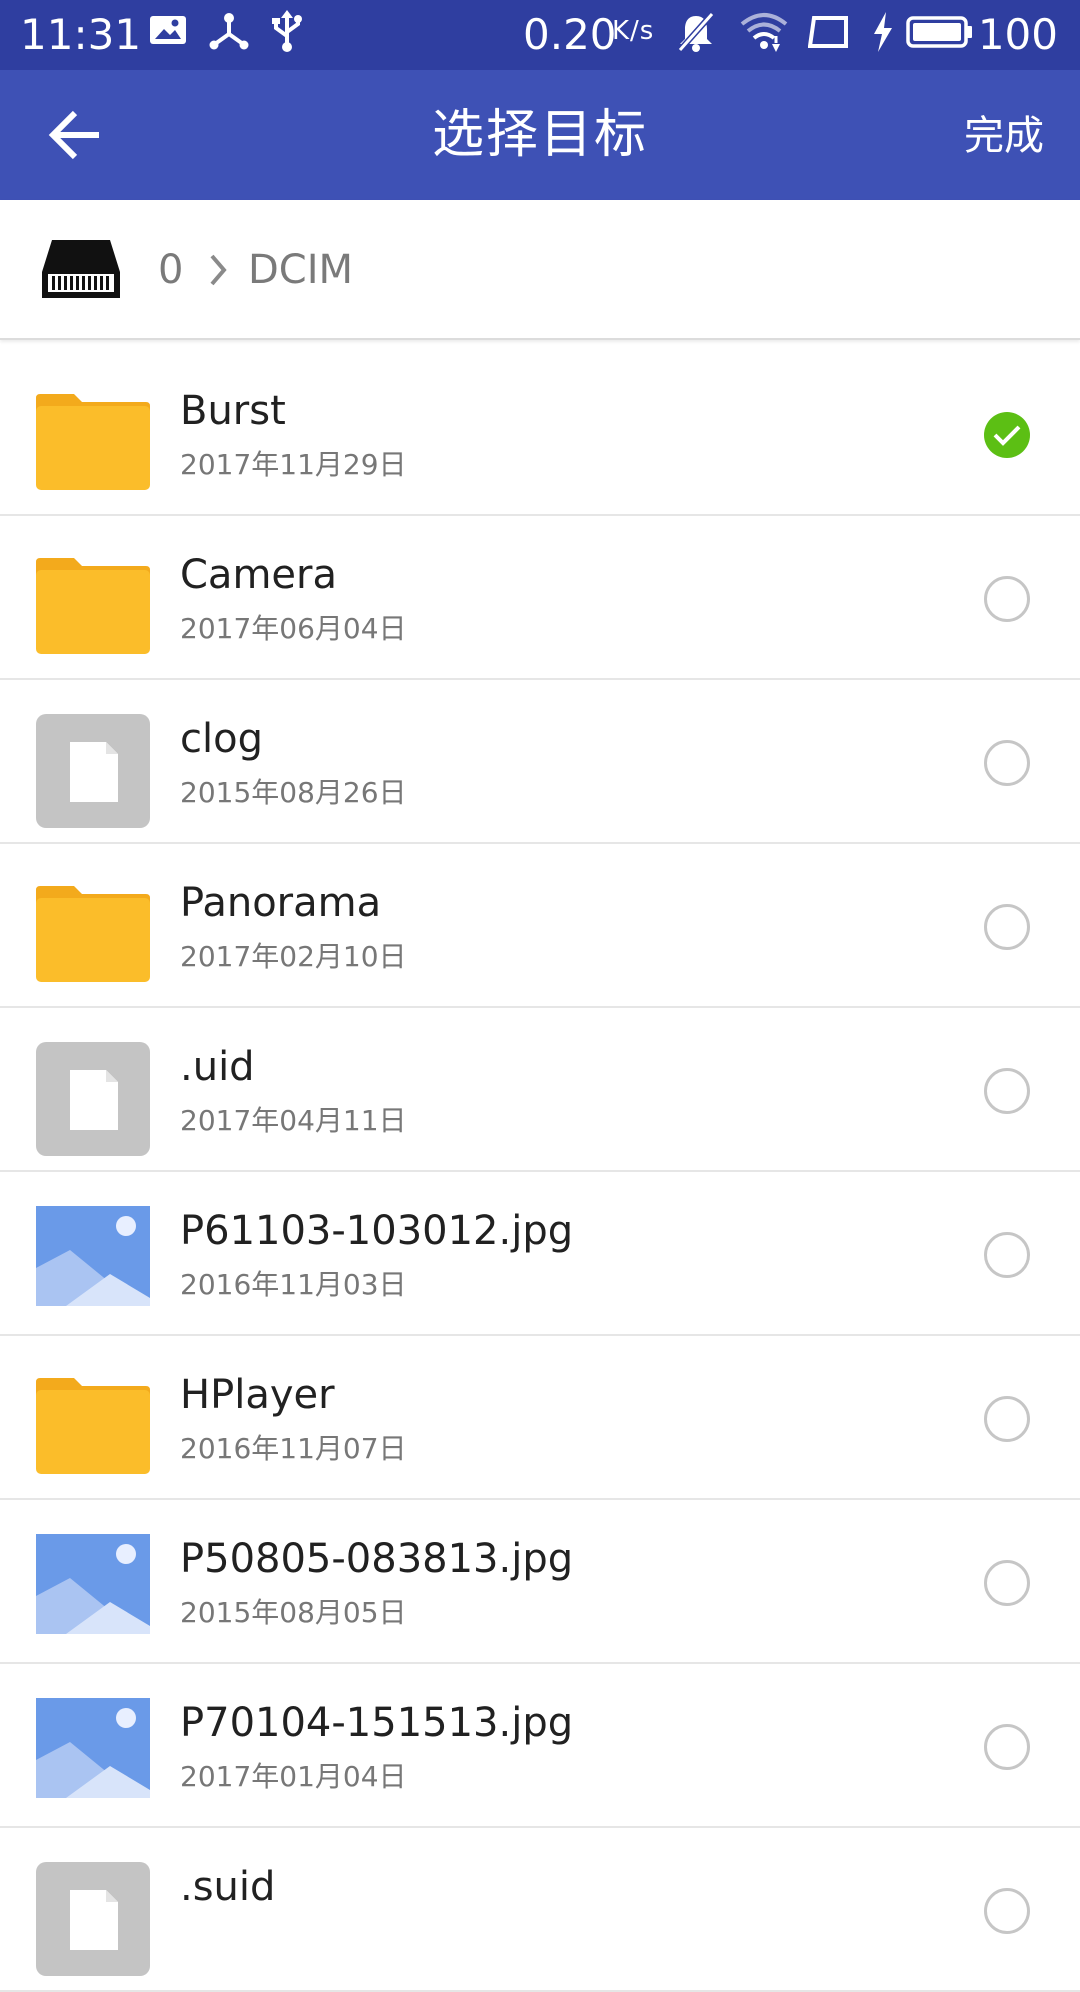 This screenshot has height=1992, width=1080. I want to click on battery-icon, so click(940, 34).